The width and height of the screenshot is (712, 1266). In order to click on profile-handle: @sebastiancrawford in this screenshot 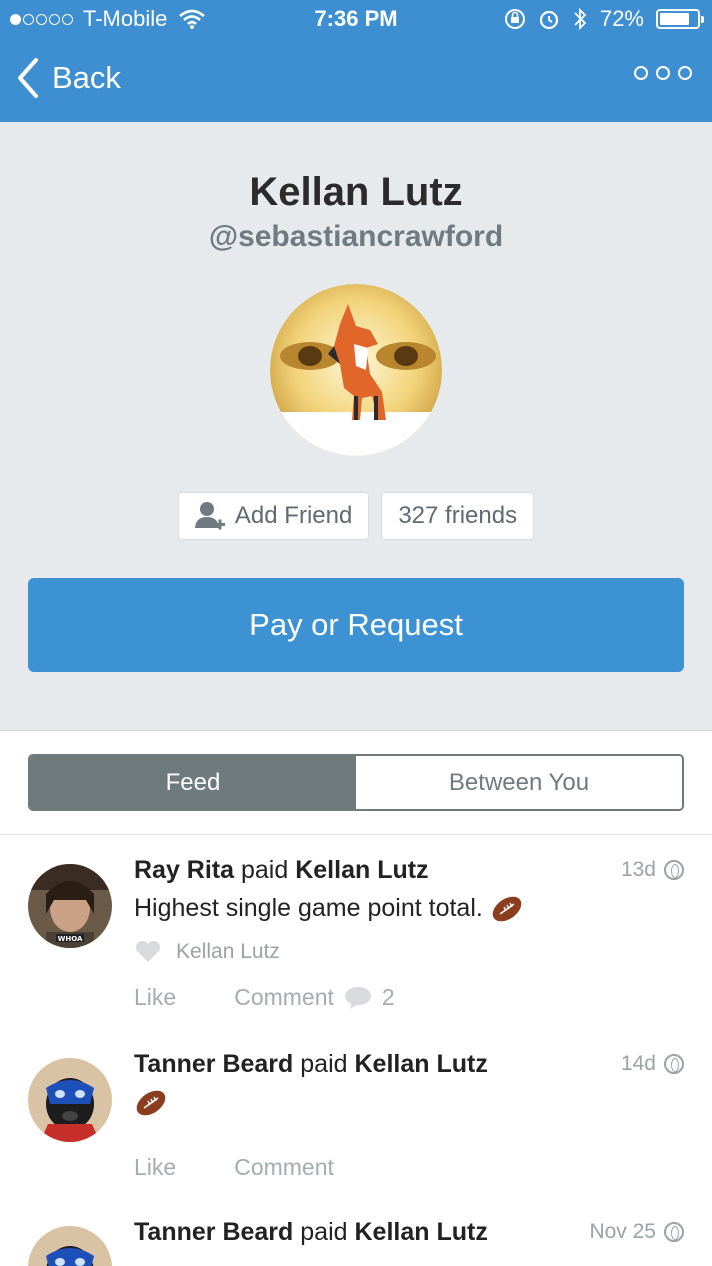, I will do `click(356, 236)`.